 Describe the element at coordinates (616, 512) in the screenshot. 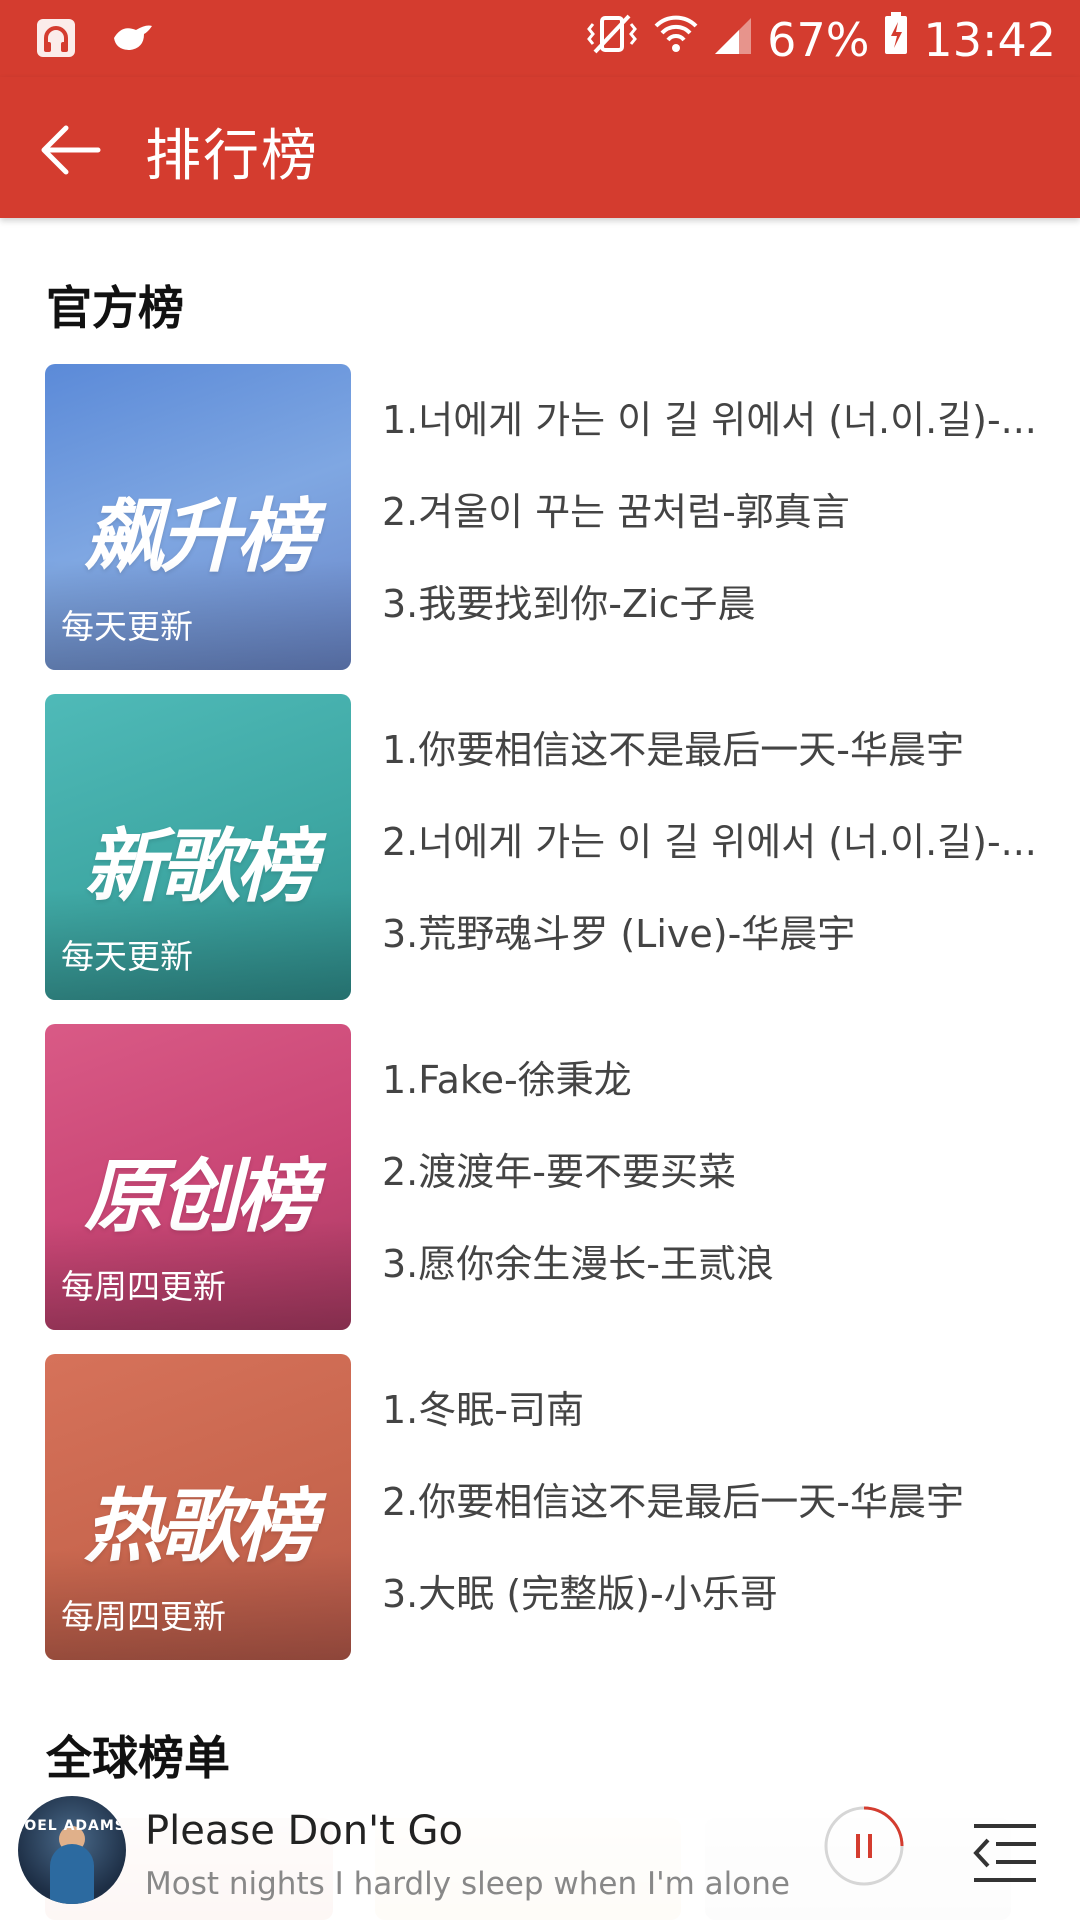

I see `list-item: 2.겨울이 꾸는 꿈처럼-郭真言` at that location.